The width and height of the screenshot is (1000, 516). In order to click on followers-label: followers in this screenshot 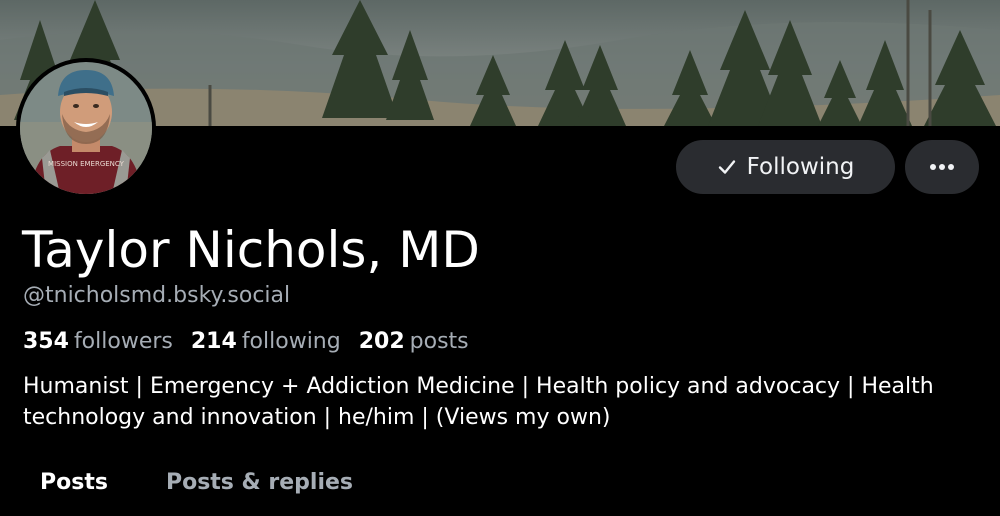, I will do `click(123, 341)`.